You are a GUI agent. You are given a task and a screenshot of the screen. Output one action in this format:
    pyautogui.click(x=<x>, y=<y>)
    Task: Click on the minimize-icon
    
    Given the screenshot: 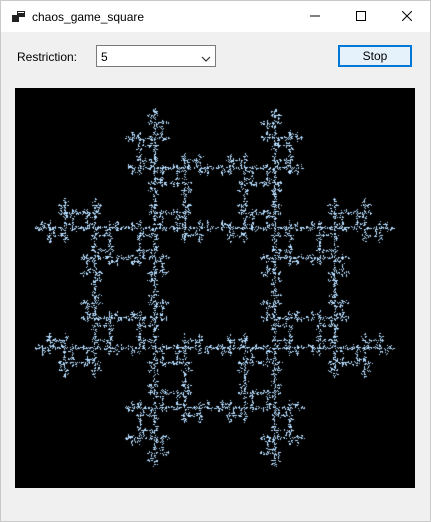 What is the action you would take?
    pyautogui.click(x=315, y=17)
    